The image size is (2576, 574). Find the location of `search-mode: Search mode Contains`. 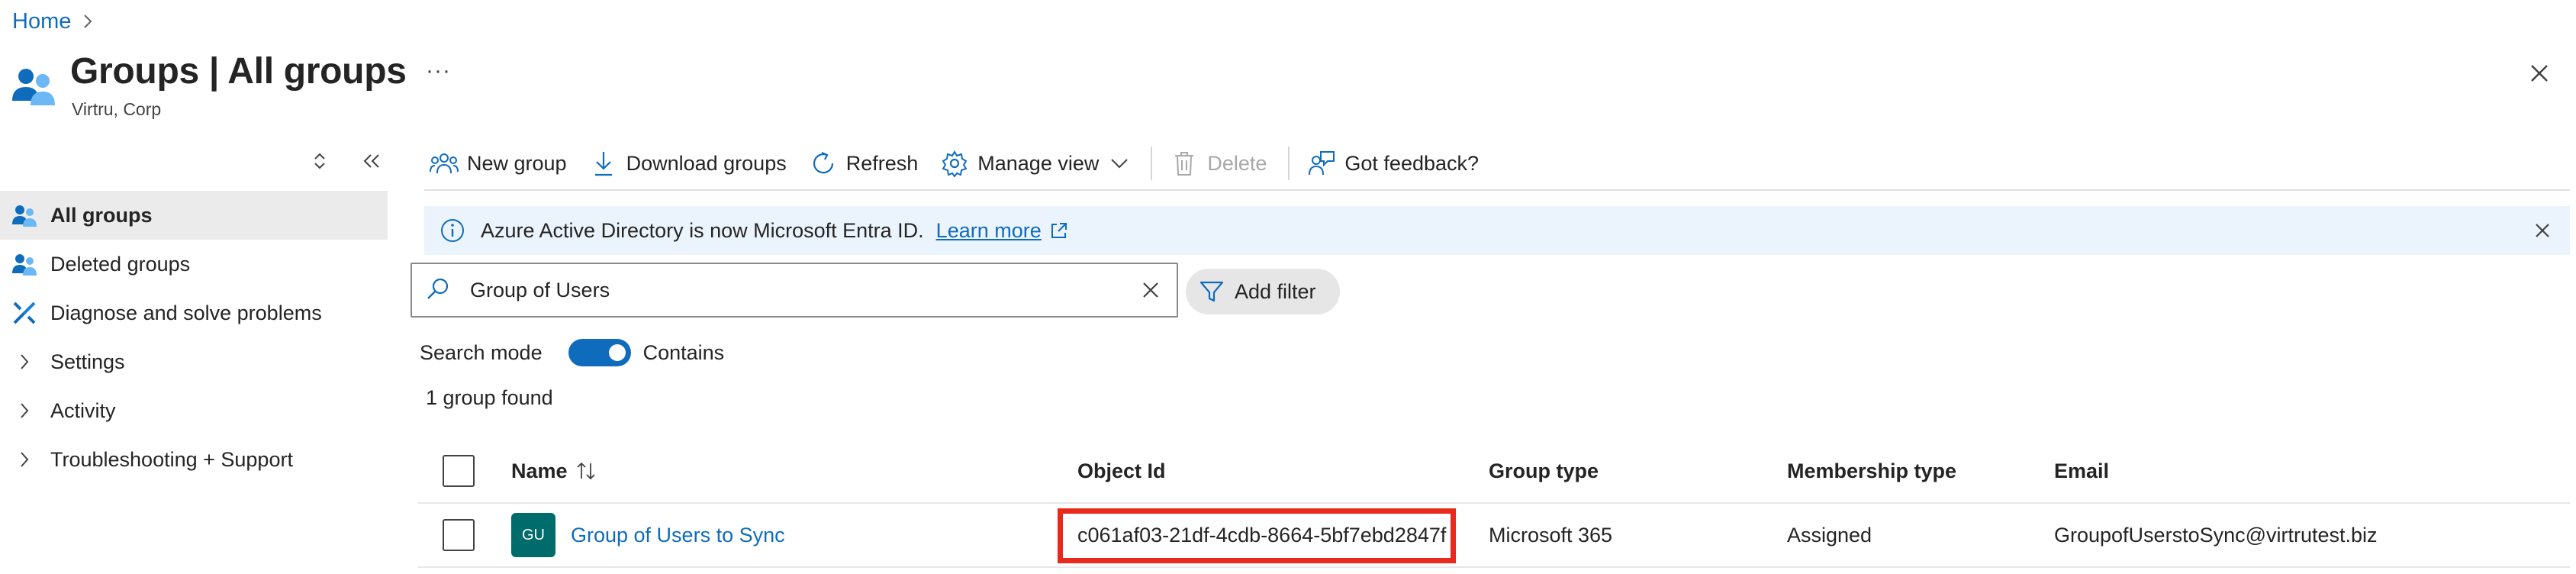

search-mode: Search mode Contains is located at coordinates (572, 352).